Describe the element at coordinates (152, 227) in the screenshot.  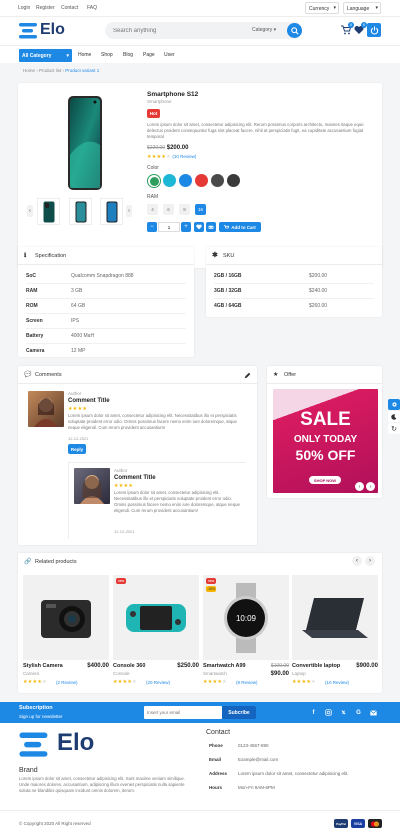
I see `quantity-decrease-button: −` at that location.